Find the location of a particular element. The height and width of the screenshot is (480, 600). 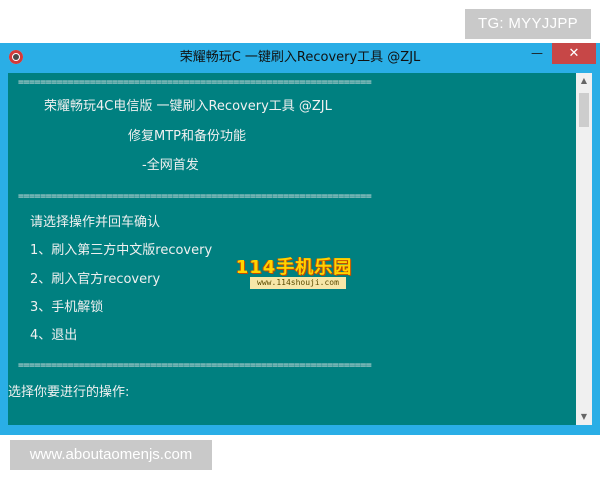

watermark-top: TG: MYYJJPP is located at coordinates (528, 24).